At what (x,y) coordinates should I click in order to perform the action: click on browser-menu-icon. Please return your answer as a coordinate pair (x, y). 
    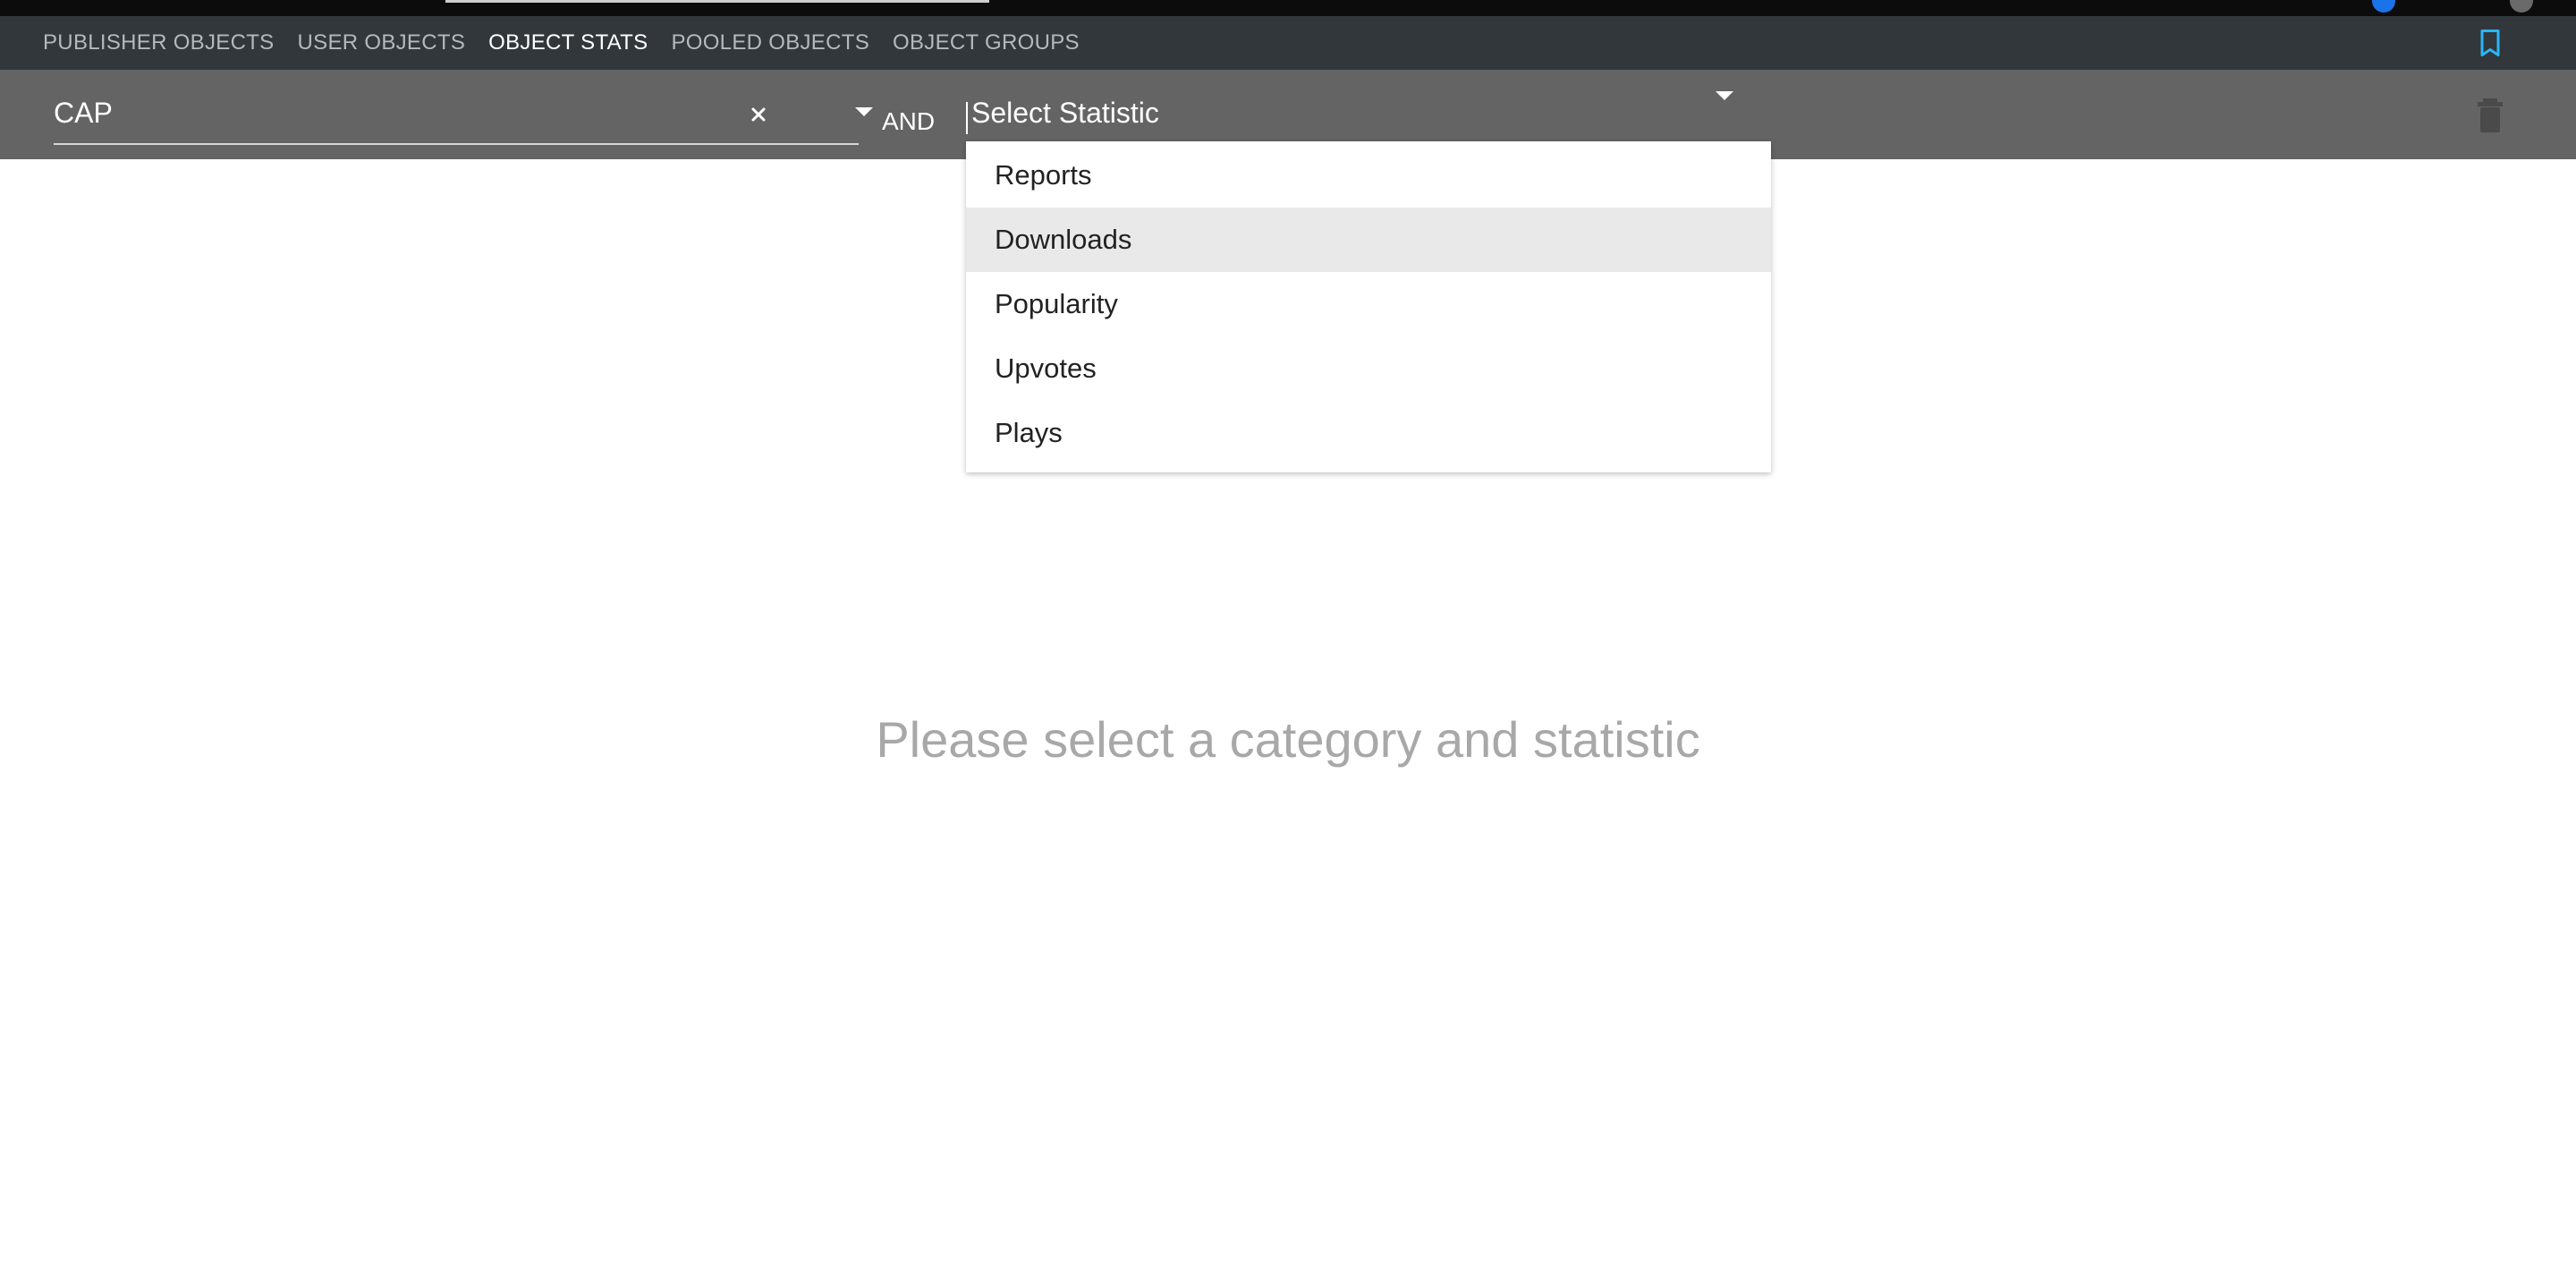
    Looking at the image, I should click on (2521, 6).